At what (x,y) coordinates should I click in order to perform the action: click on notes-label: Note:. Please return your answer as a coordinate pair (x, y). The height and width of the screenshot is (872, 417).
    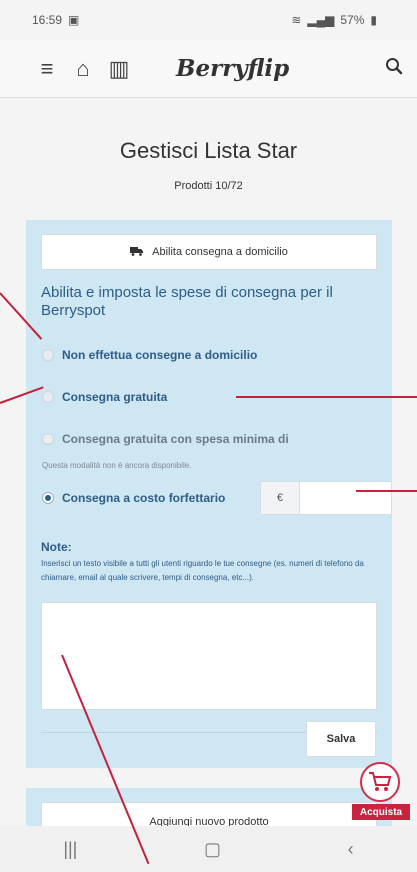
    Looking at the image, I should click on (56, 547).